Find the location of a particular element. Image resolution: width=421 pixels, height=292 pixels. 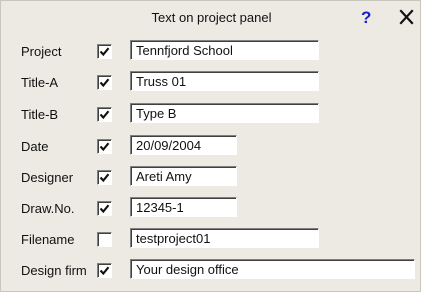

row-filename: Filename is located at coordinates (211, 240).